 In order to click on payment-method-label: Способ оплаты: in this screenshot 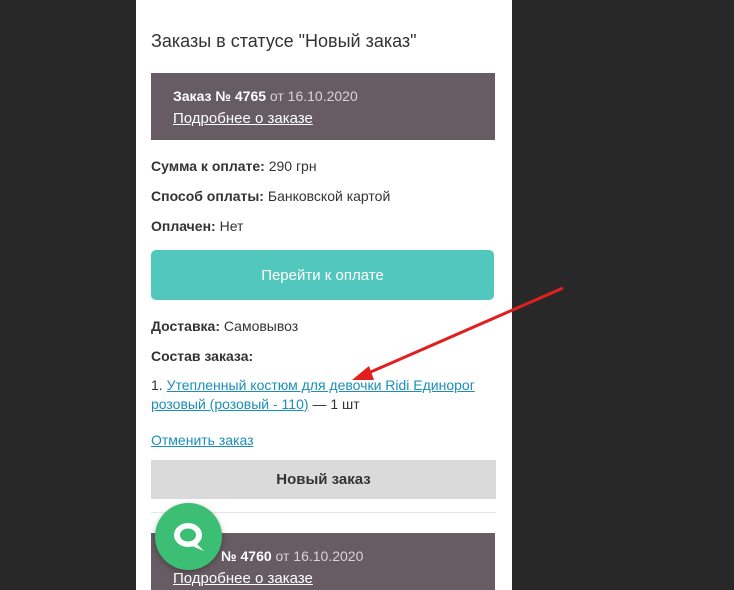, I will do `click(207, 196)`.